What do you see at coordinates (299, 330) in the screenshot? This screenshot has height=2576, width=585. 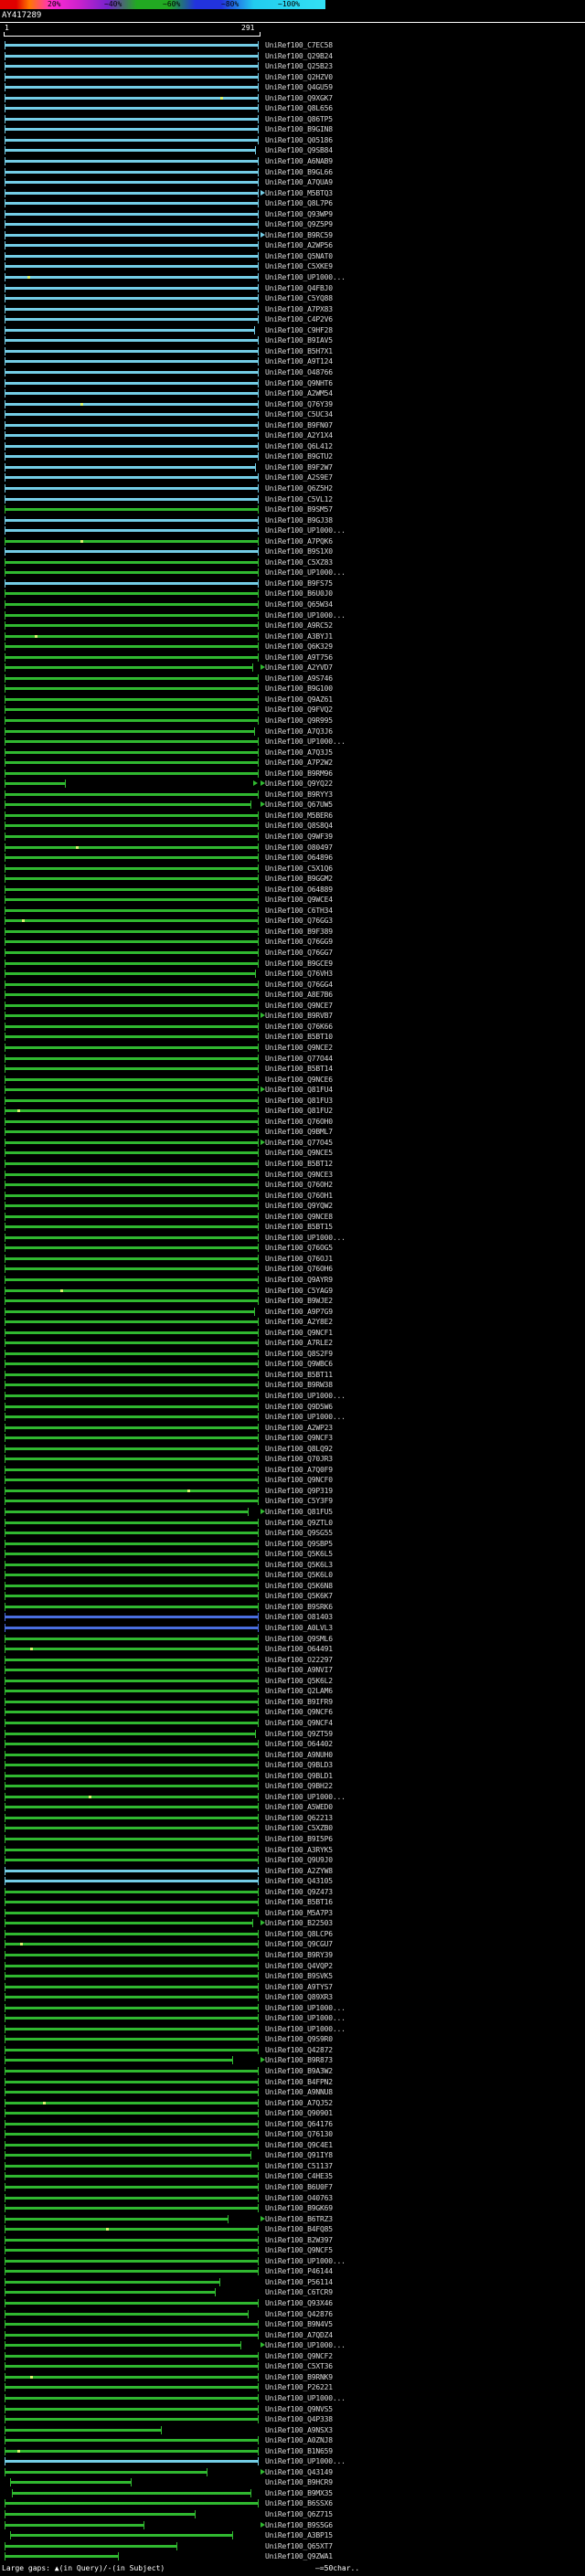 I see `hit-label: UniRef100_C9HF28` at bounding box center [299, 330].